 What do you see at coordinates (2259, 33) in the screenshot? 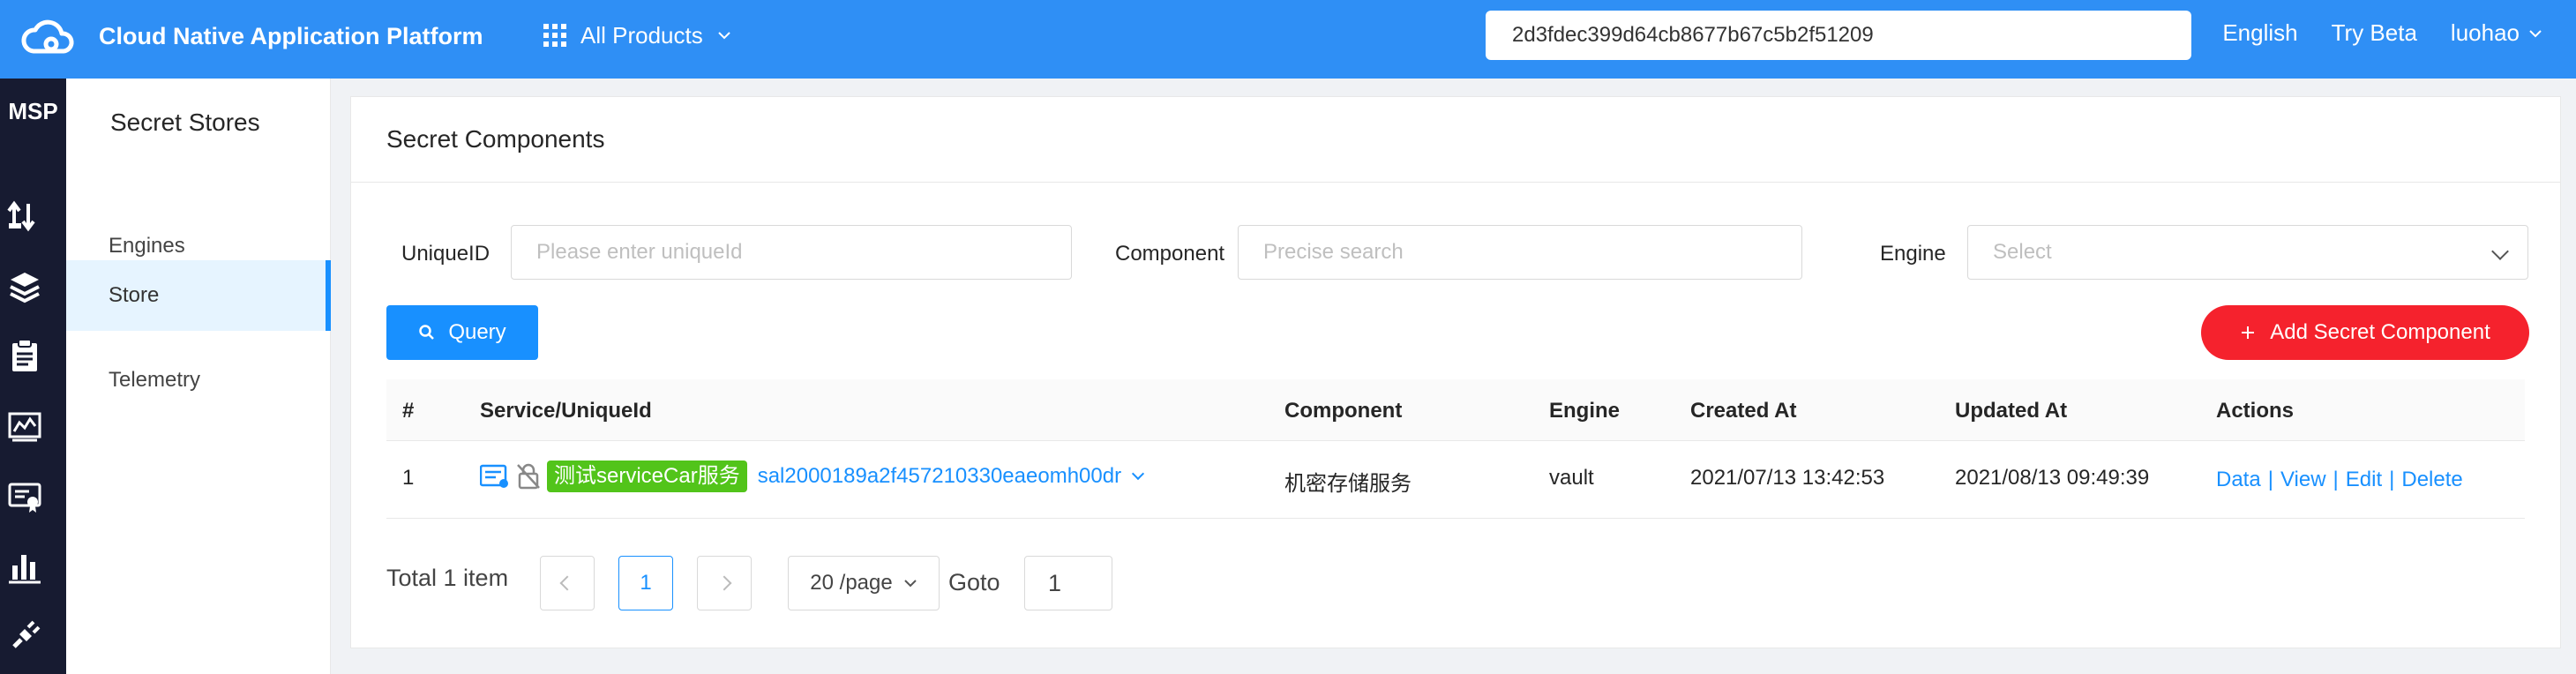
I see `language-switch: English` at bounding box center [2259, 33].